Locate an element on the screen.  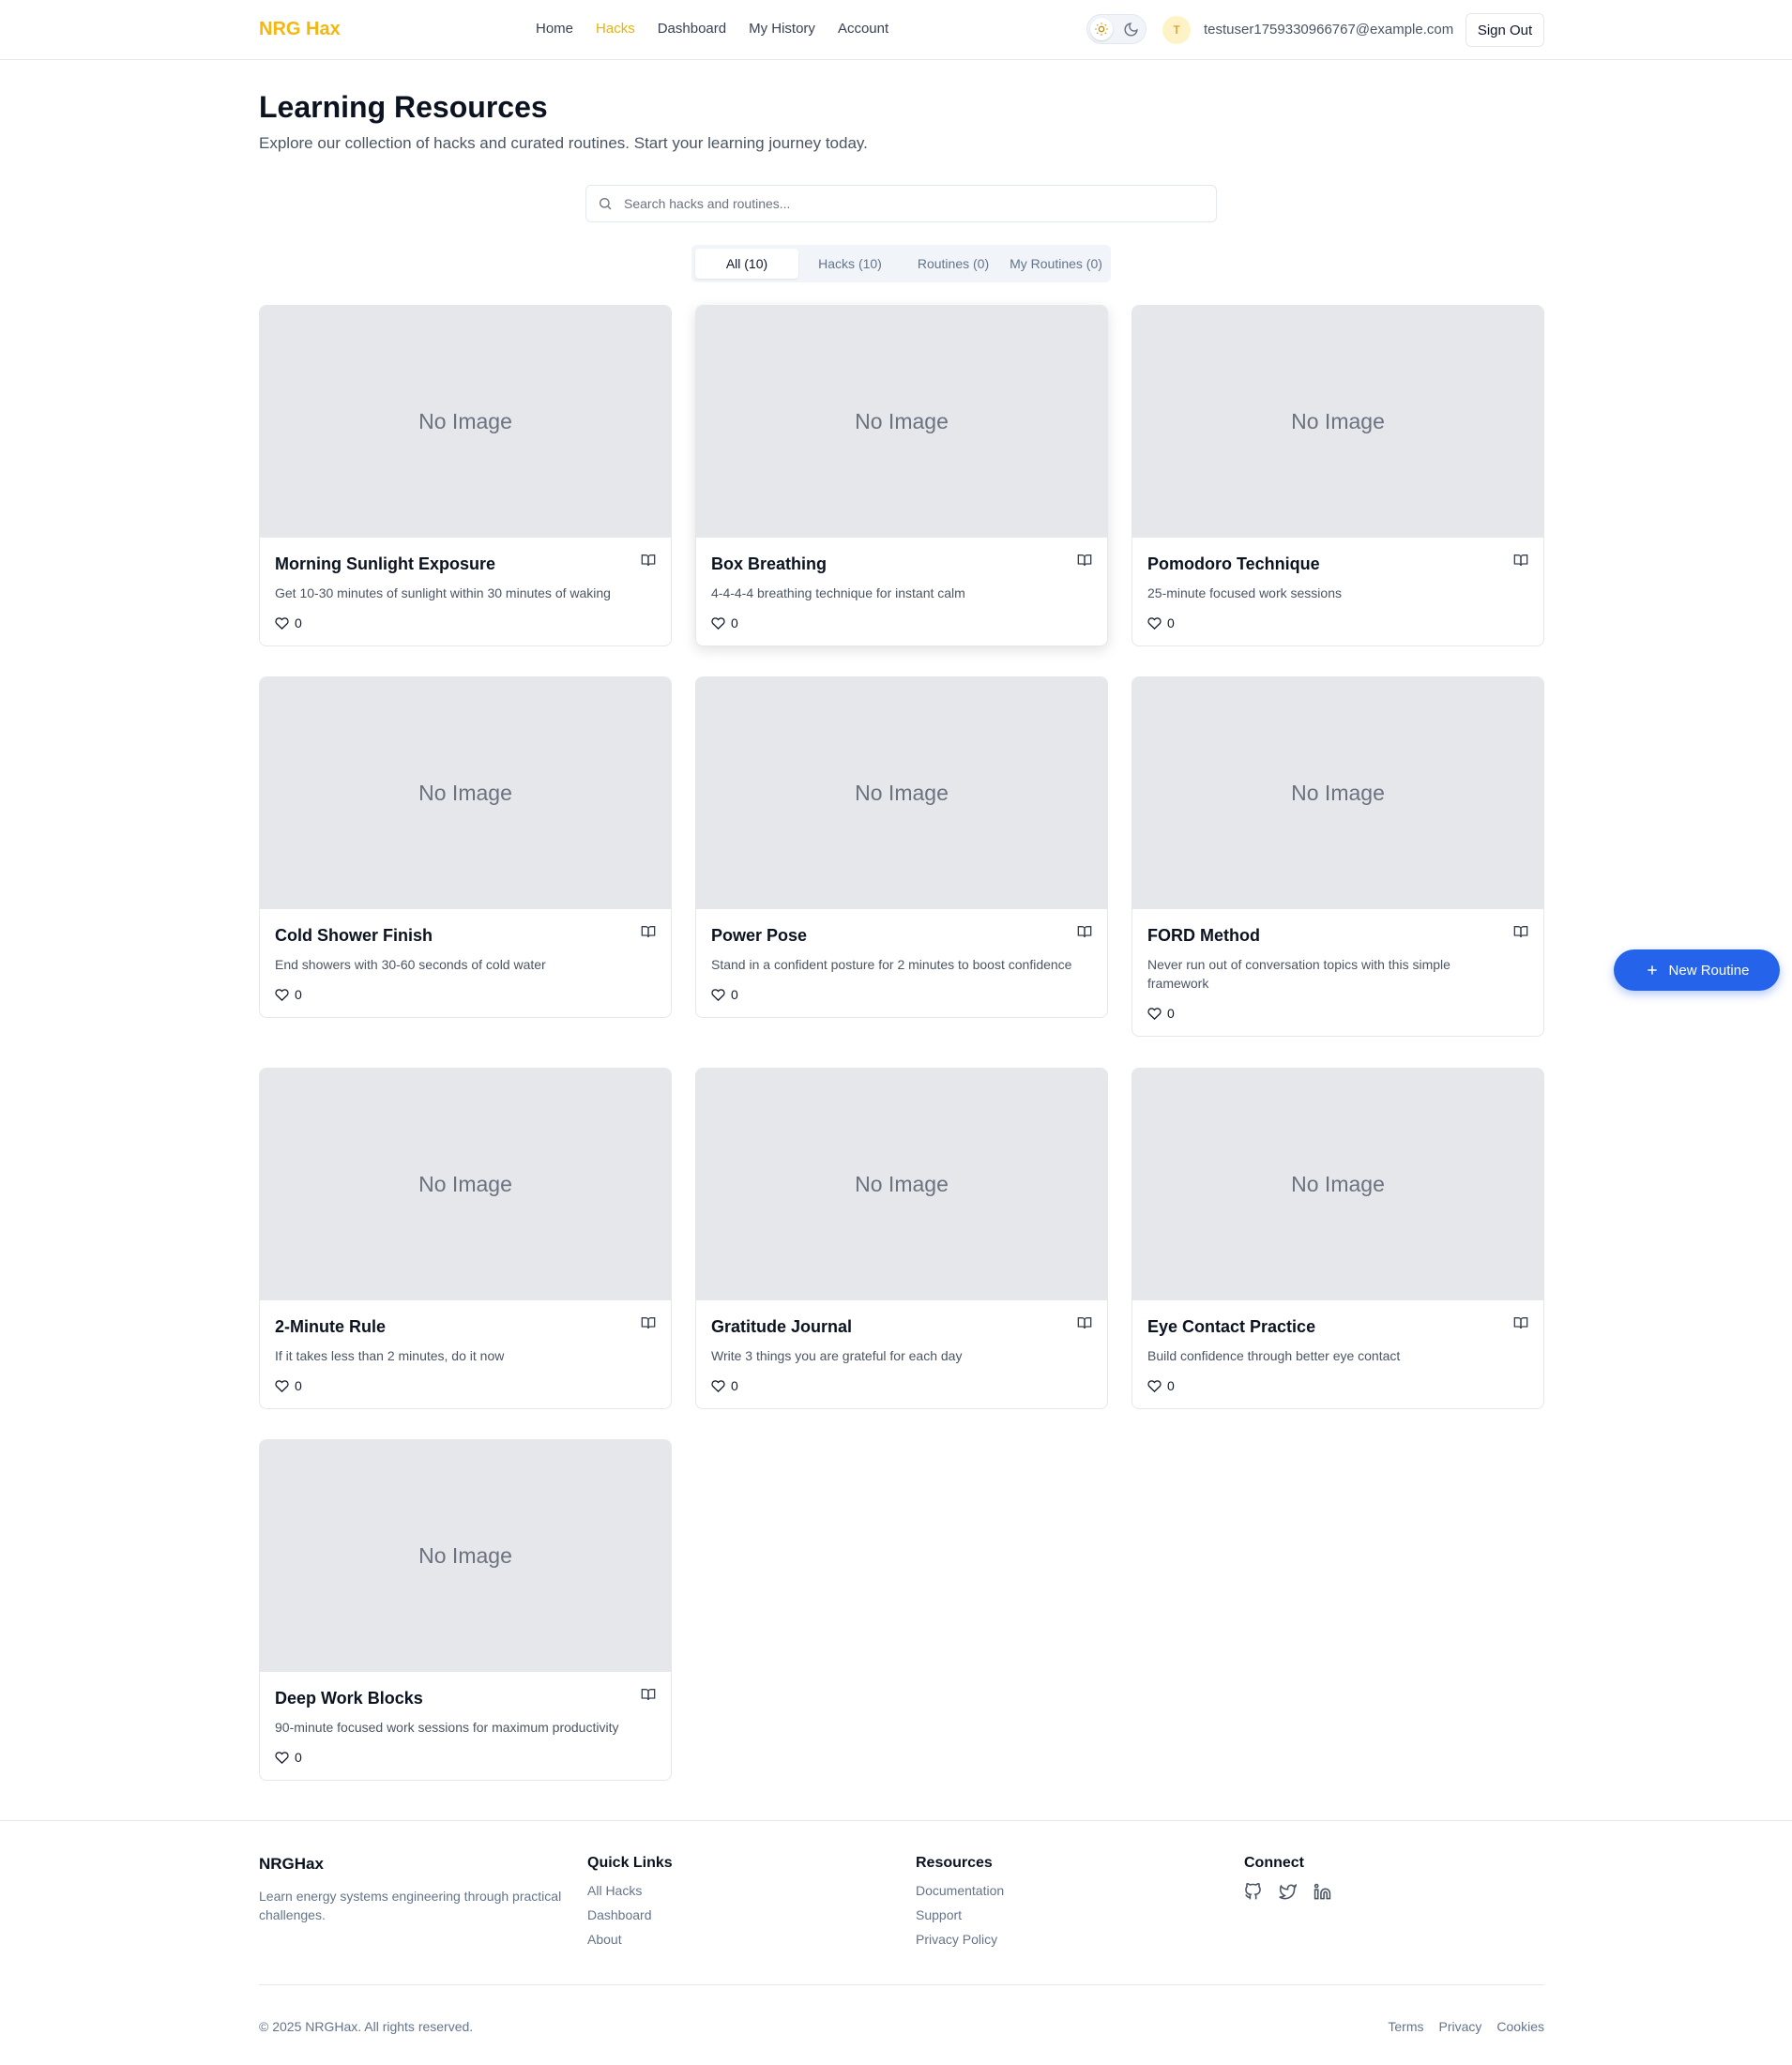
search-icon is located at coordinates (605, 206).